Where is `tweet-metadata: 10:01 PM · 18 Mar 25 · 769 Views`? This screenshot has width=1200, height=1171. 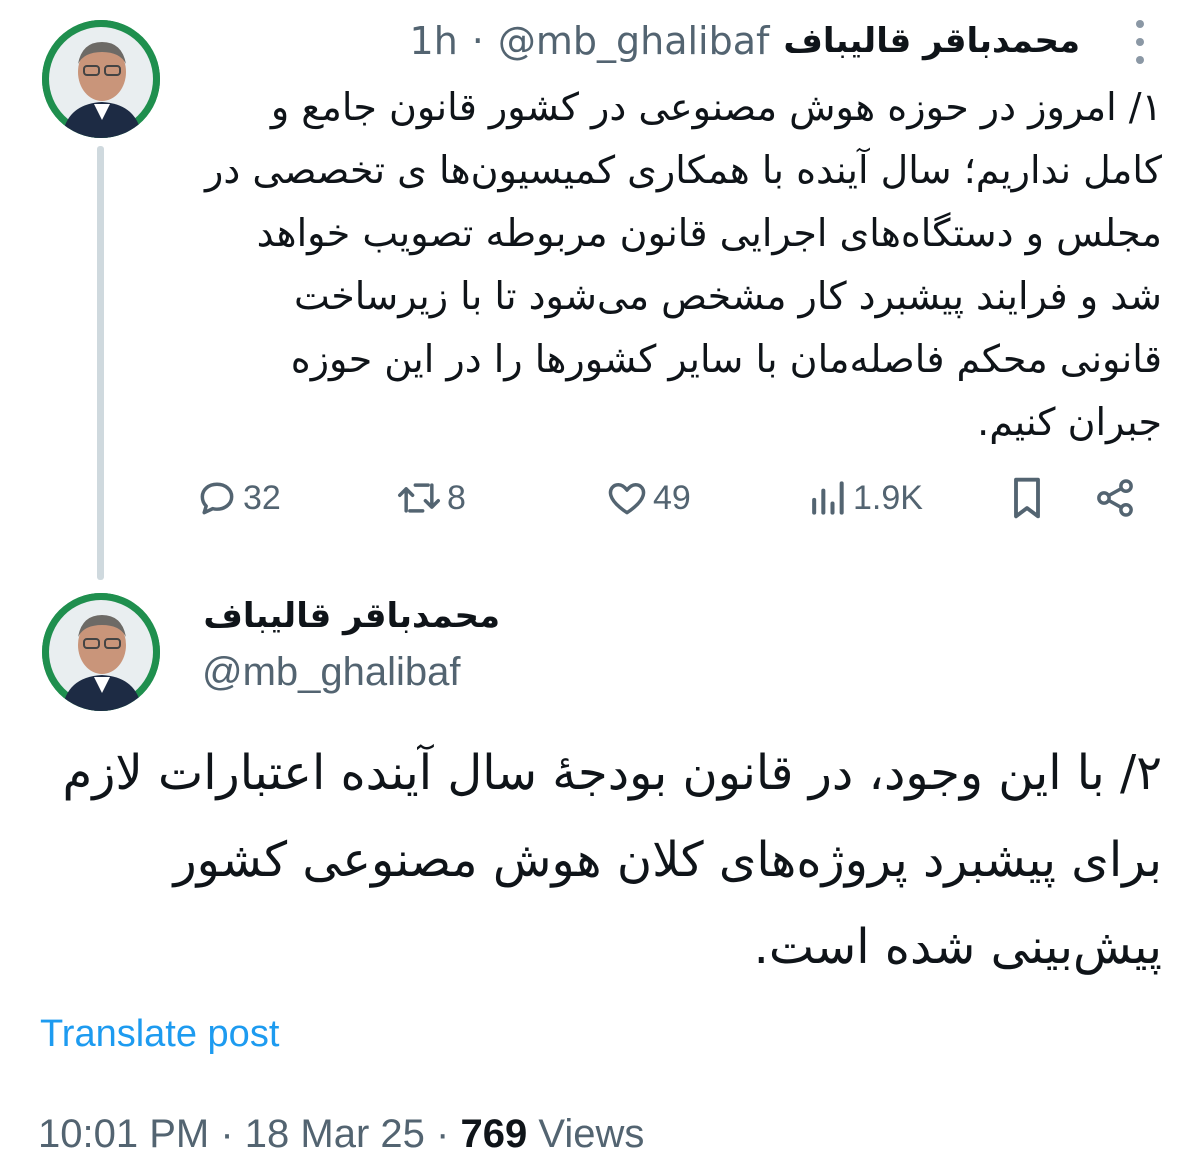 tweet-metadata: 10:01 PM · 18 Mar 25 · 769 Views is located at coordinates (341, 1140).